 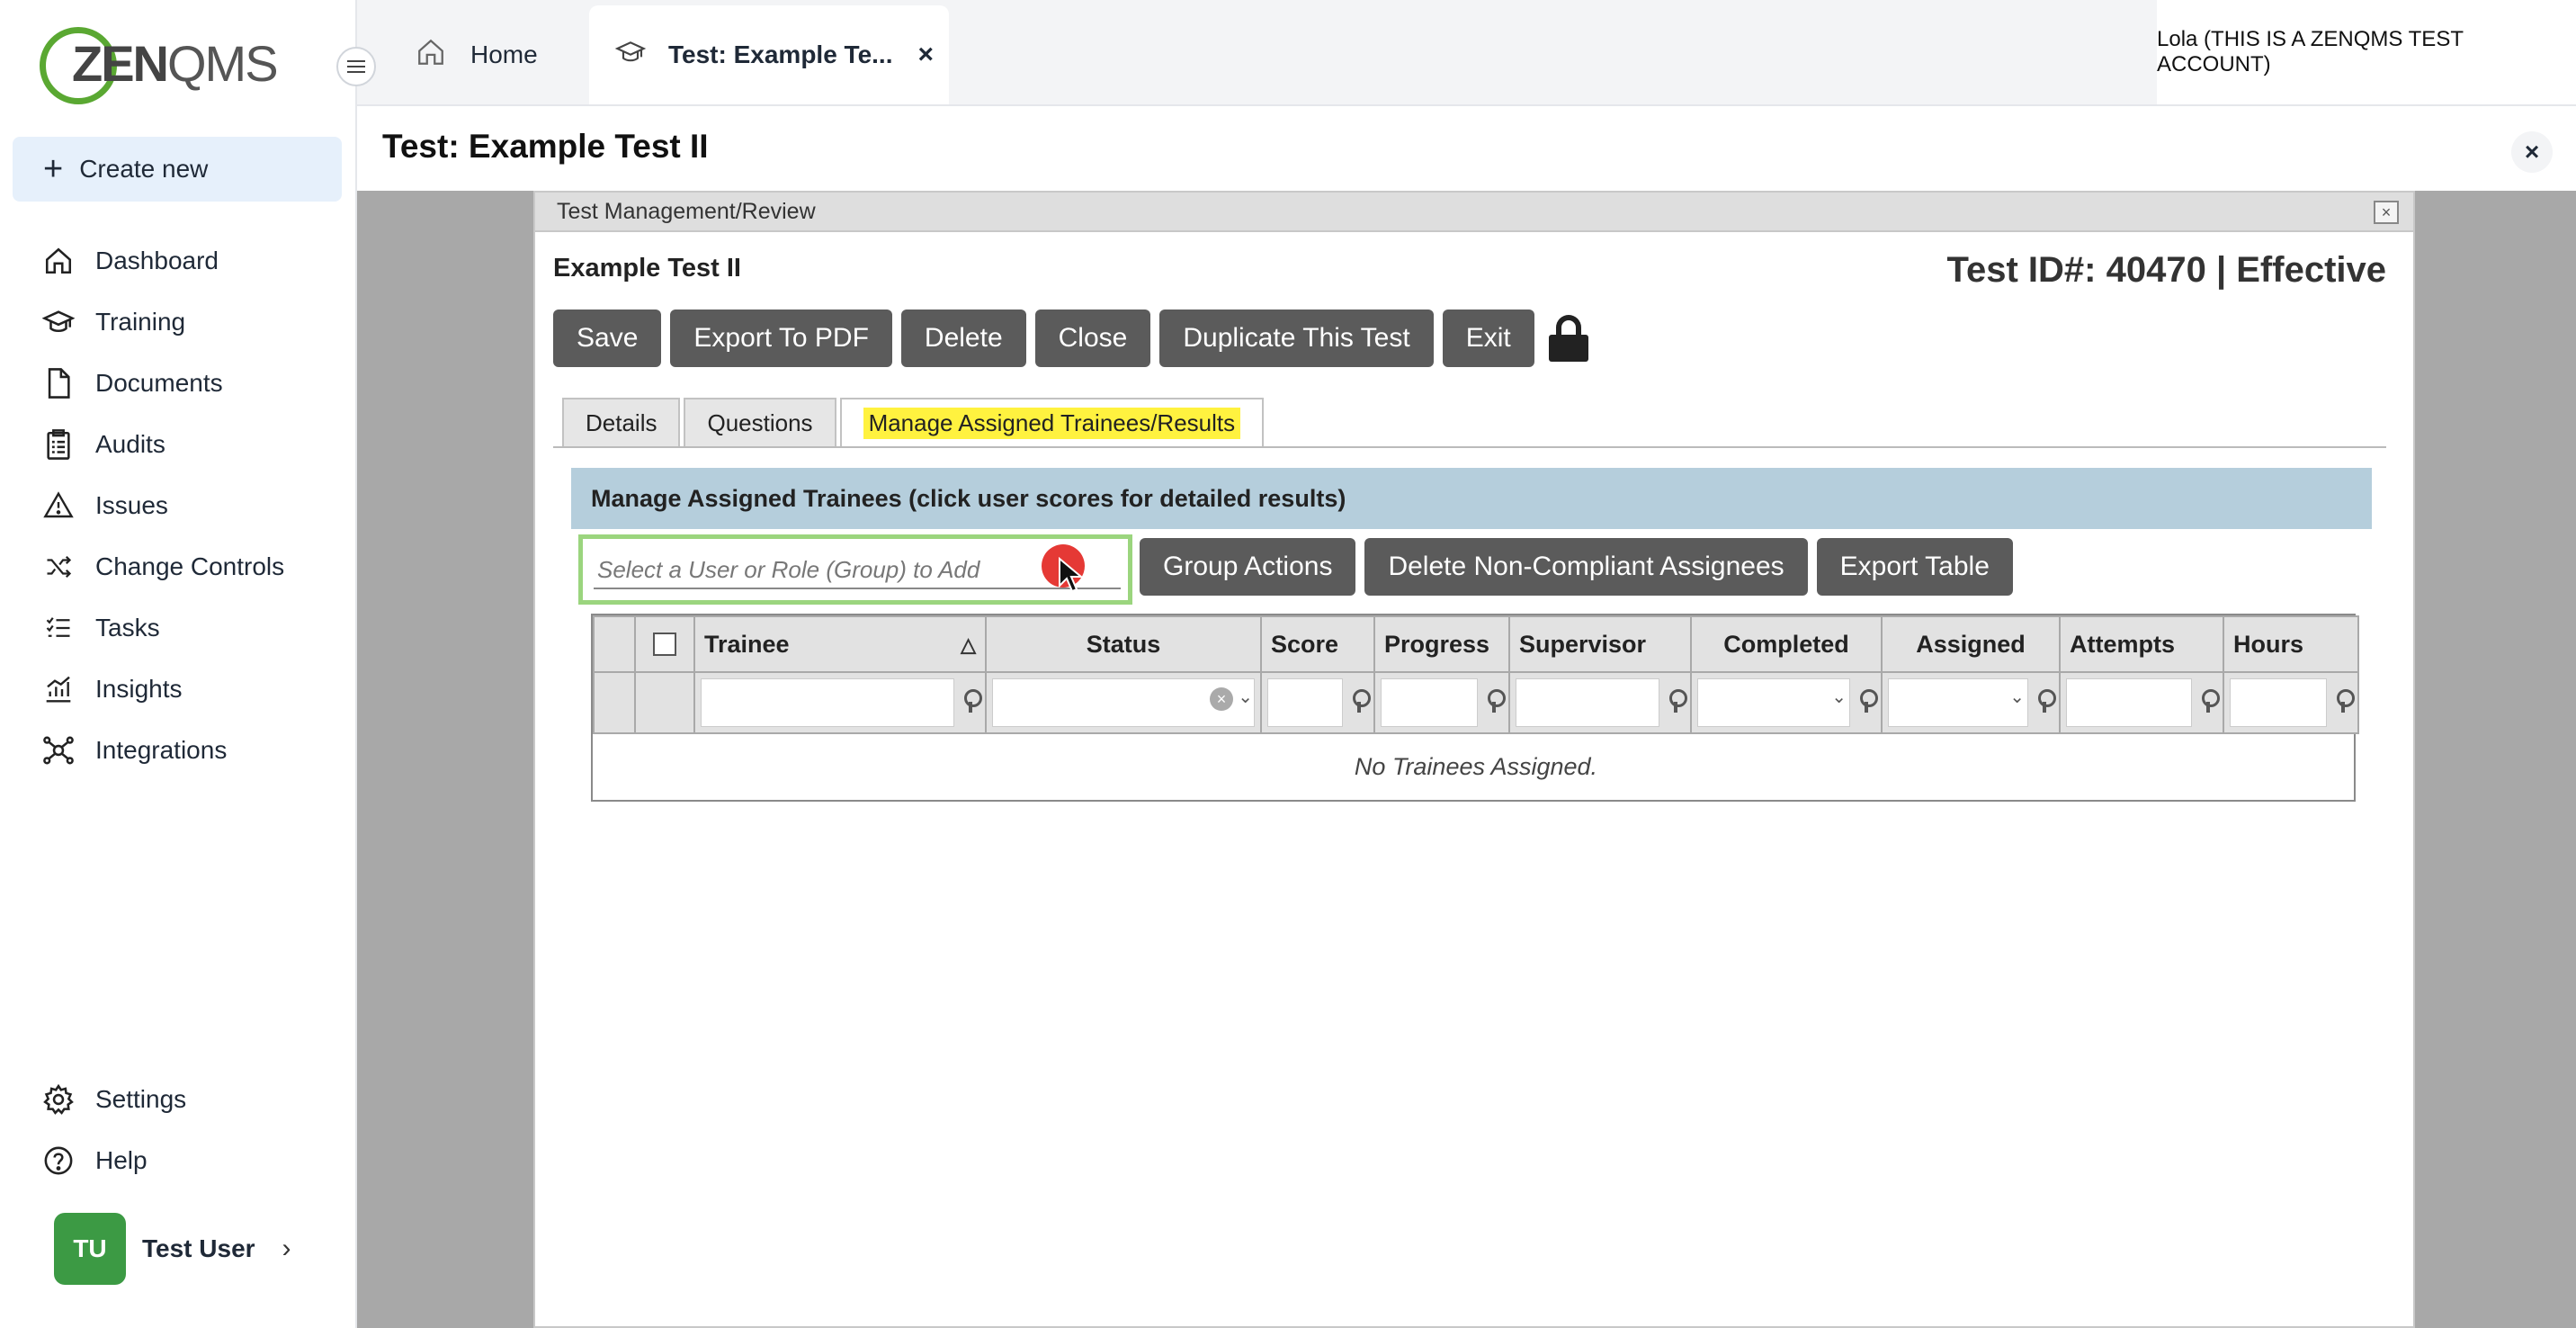 I want to click on sidebar-item-label: Training, so click(x=140, y=322).